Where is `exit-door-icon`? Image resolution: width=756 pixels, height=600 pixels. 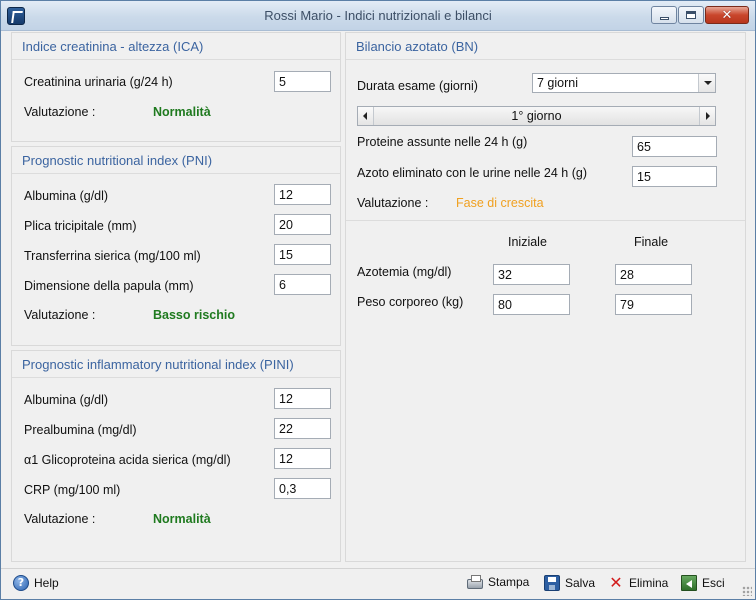
exit-door-icon is located at coordinates (689, 583).